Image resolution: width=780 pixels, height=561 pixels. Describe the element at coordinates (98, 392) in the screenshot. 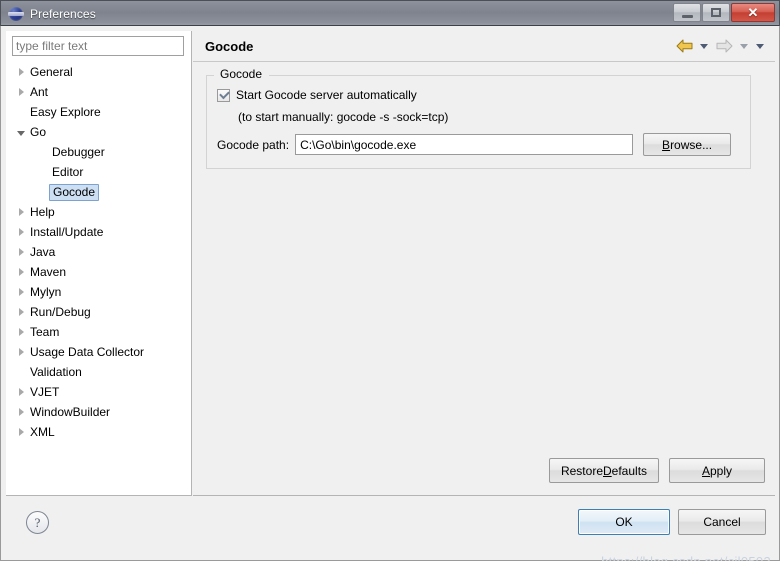

I see `tree-item: VJET` at that location.